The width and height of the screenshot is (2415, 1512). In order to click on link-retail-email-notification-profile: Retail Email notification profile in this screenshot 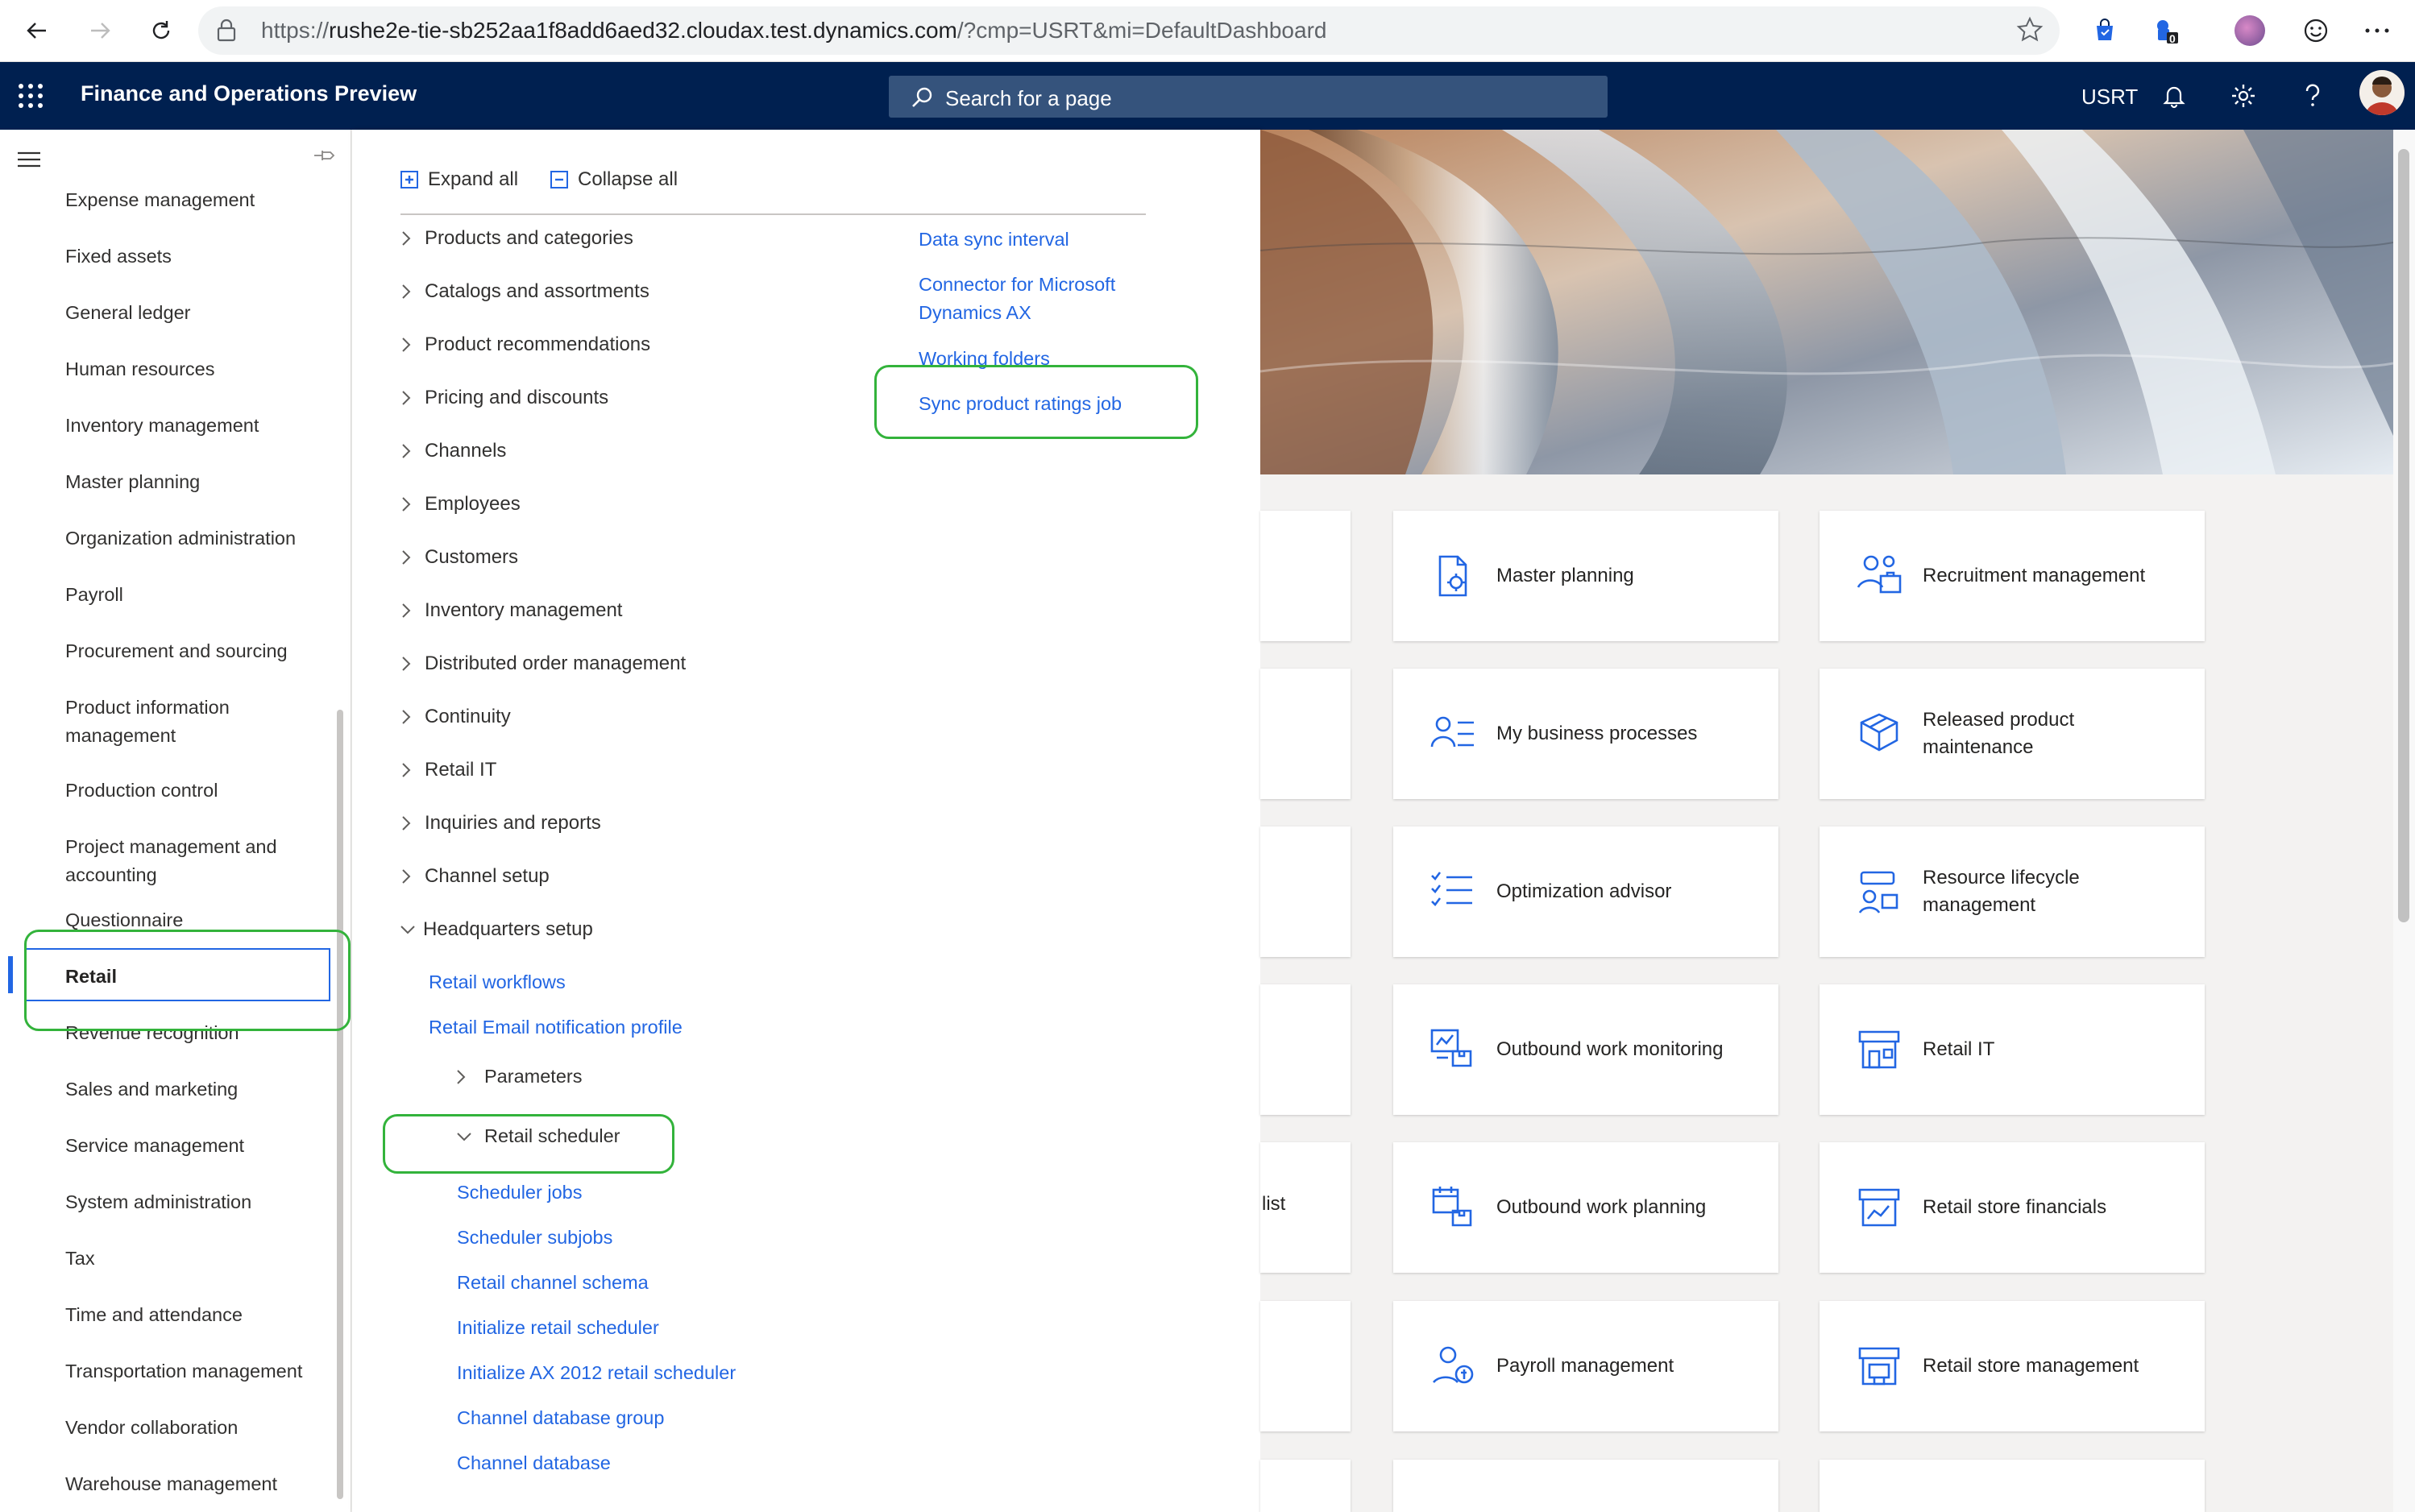, I will do `click(556, 1028)`.